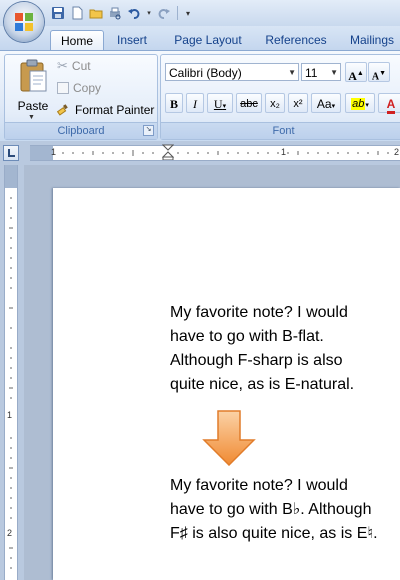  I want to click on undo-dropdown-icon: ▾, so click(149, 13).